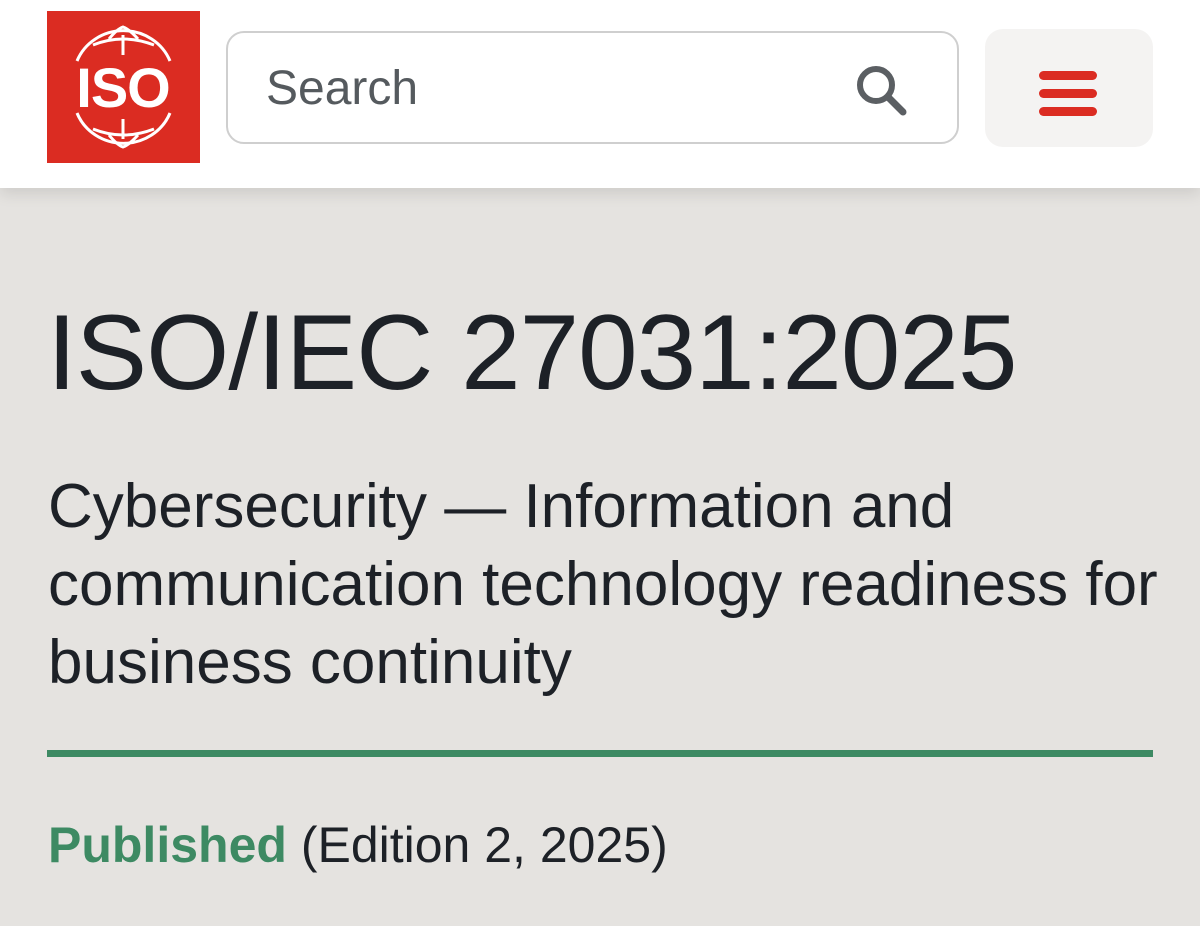  What do you see at coordinates (484, 845) in the screenshot?
I see `edition-info: (Edition 2, 2025)` at bounding box center [484, 845].